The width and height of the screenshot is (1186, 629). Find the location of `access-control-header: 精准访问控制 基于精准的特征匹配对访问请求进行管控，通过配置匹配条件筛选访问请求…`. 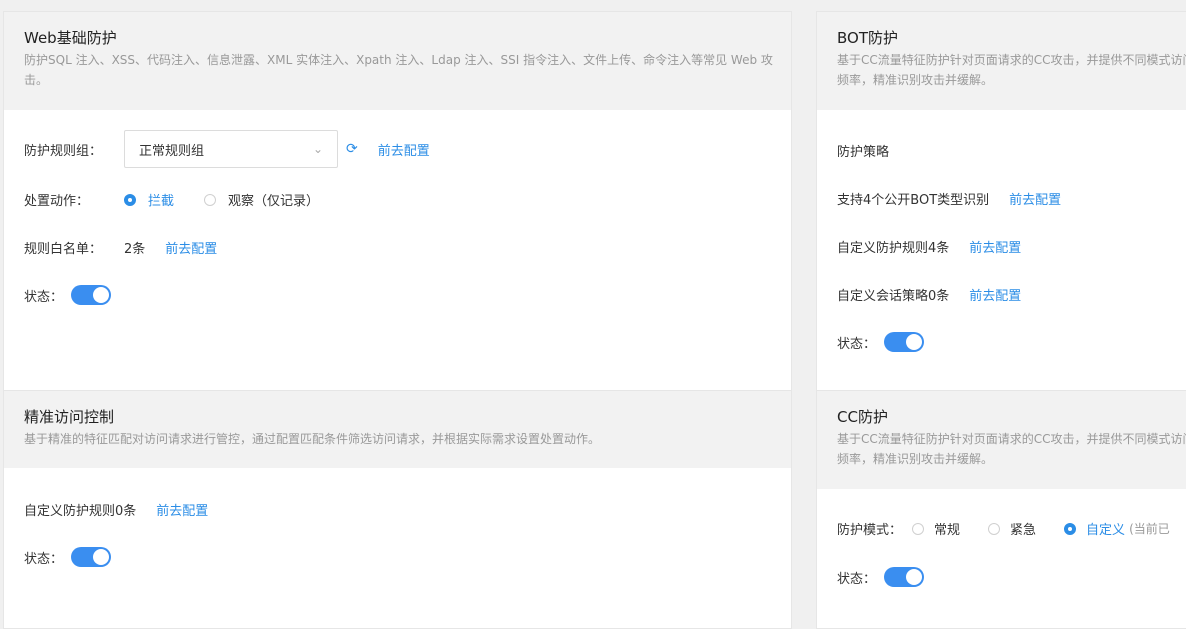

access-control-header: 精准访问控制 基于精准的特征匹配对访问请求进行管控，通过配置匹配条件筛选访问请求… is located at coordinates (397, 429).